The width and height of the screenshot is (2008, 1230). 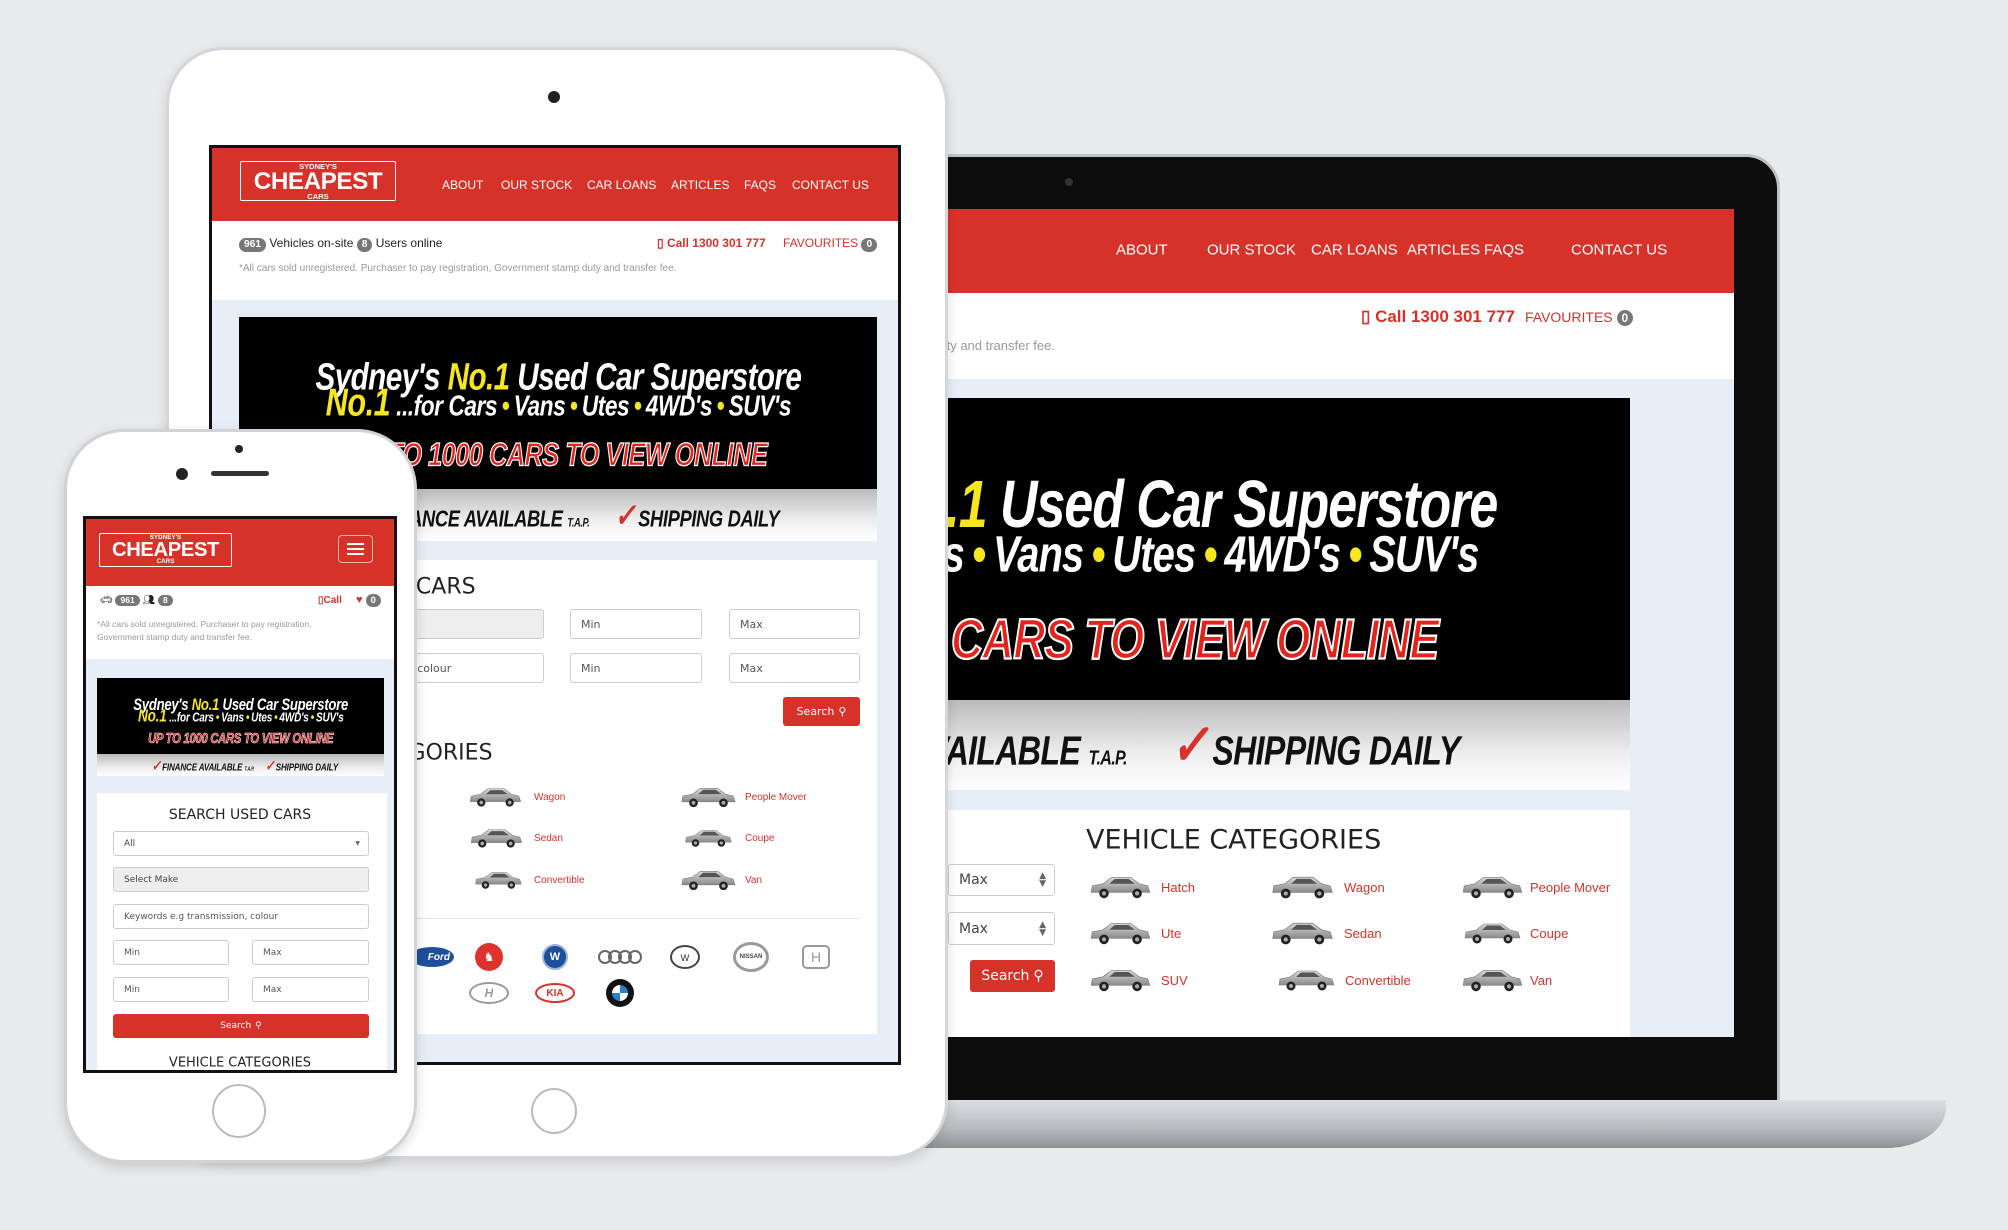 What do you see at coordinates (240, 815) in the screenshot?
I see `search-title: SEARCH USED CARS` at bounding box center [240, 815].